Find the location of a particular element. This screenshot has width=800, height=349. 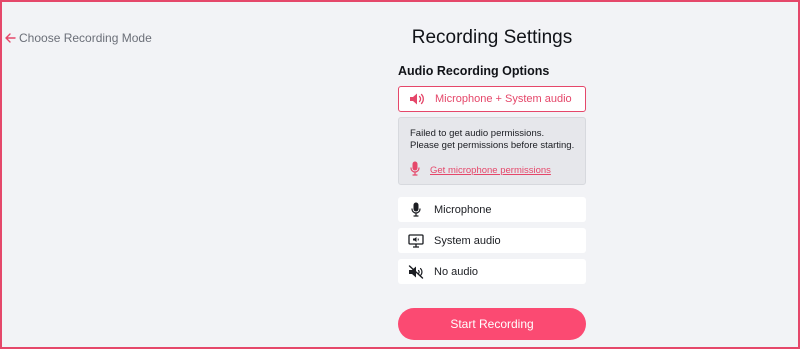

speaker-icon is located at coordinates (417, 99).